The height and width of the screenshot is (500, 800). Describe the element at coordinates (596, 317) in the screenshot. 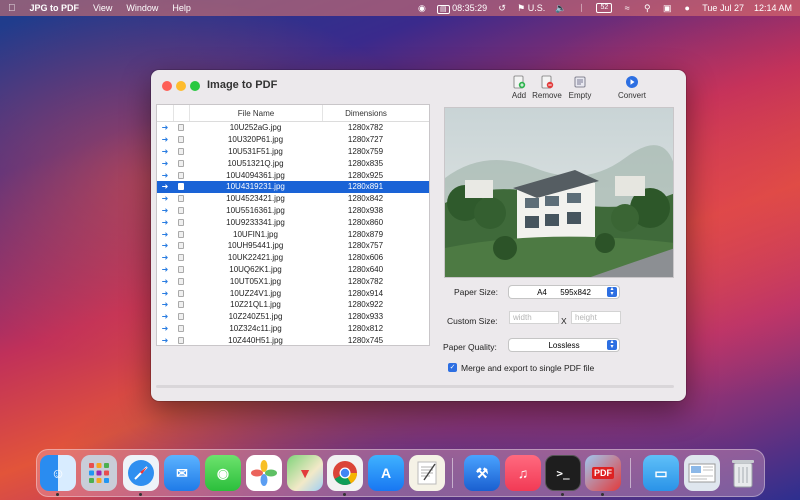

I see `height-field: height` at that location.